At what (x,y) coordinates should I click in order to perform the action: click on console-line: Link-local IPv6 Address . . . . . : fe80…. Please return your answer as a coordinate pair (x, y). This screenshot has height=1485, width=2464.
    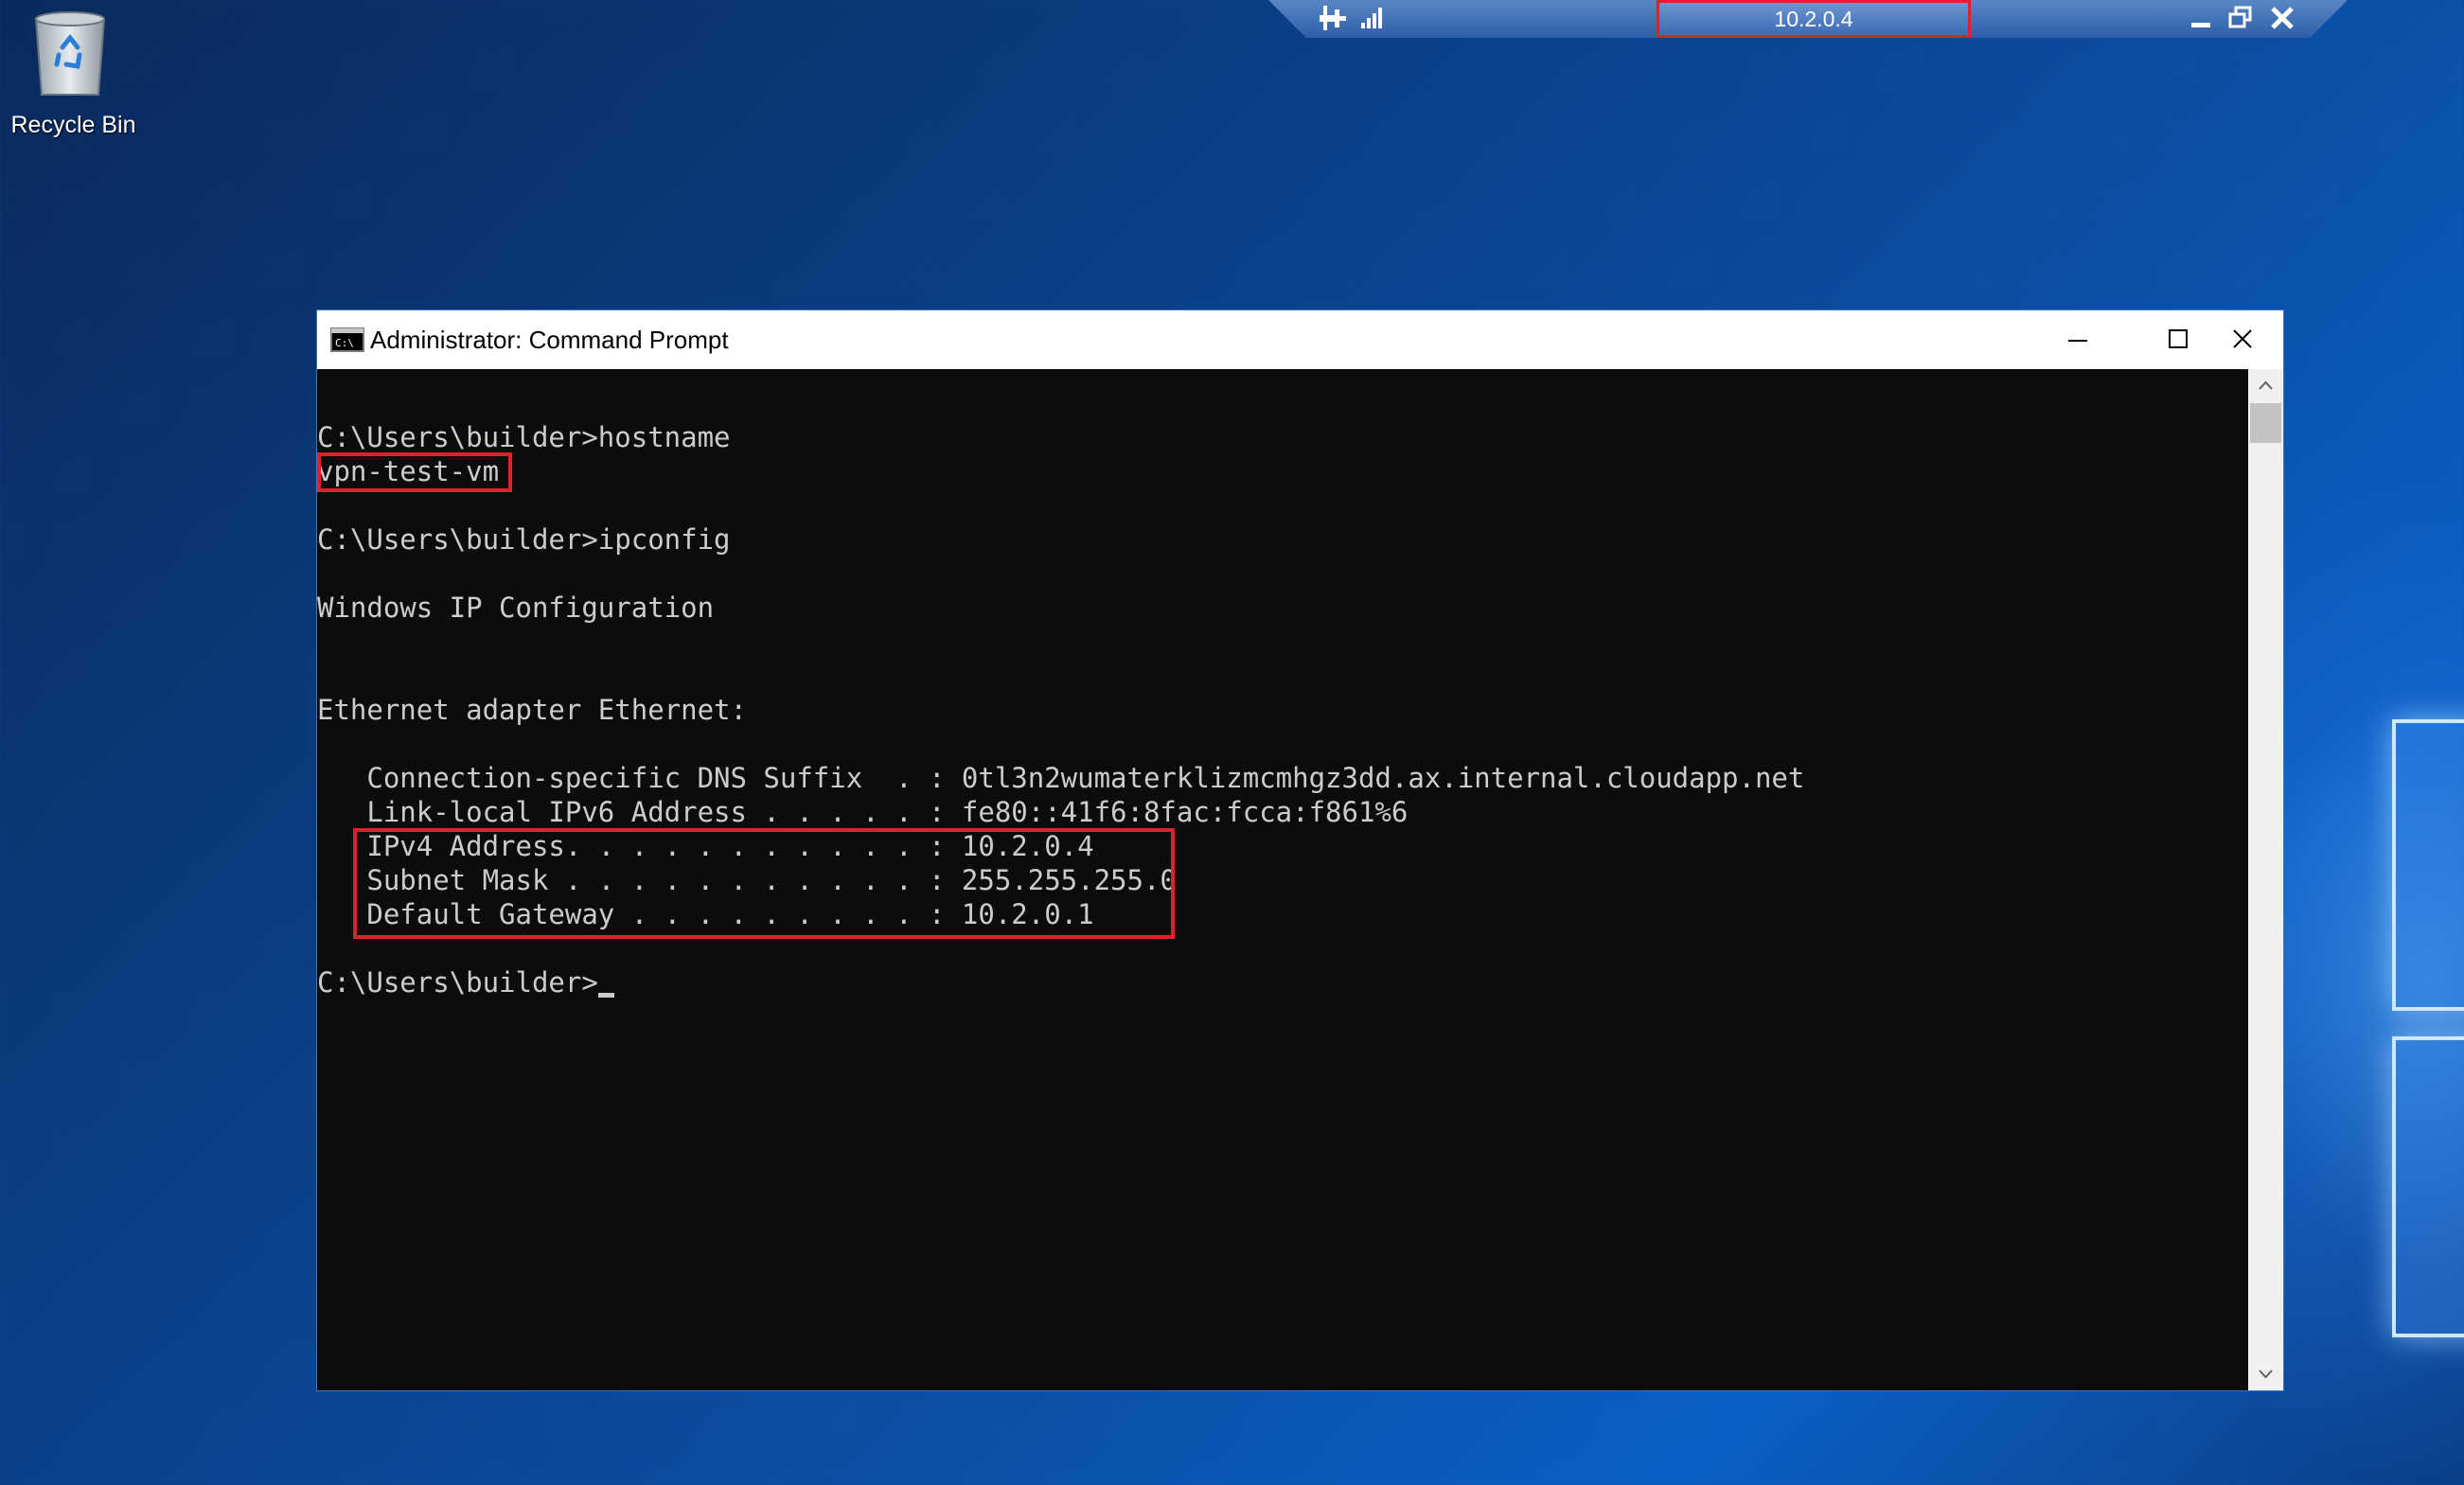
    Looking at the image, I should click on (863, 812).